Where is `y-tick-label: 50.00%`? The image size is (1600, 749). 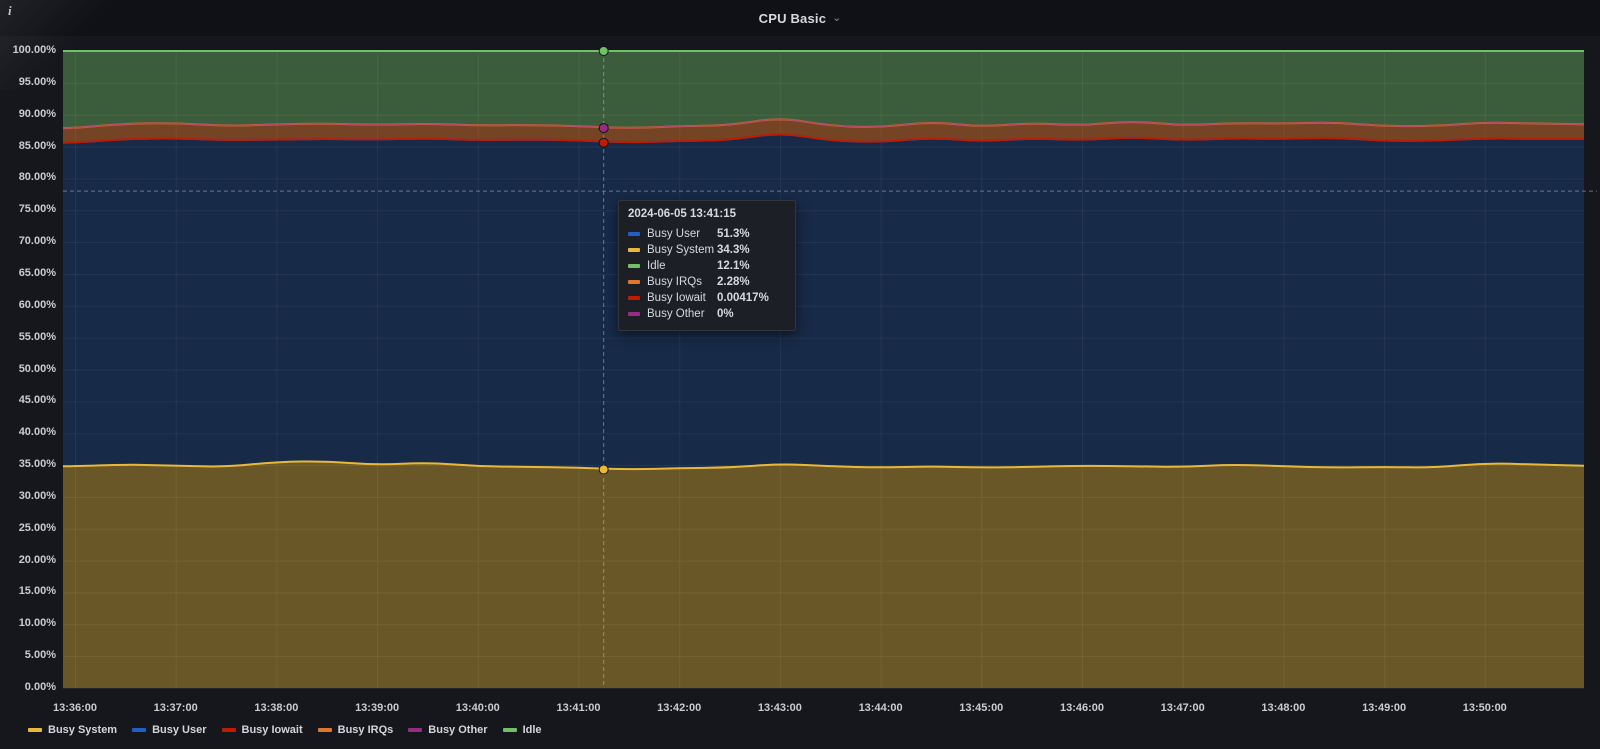
y-tick-label: 50.00% is located at coordinates (37, 368).